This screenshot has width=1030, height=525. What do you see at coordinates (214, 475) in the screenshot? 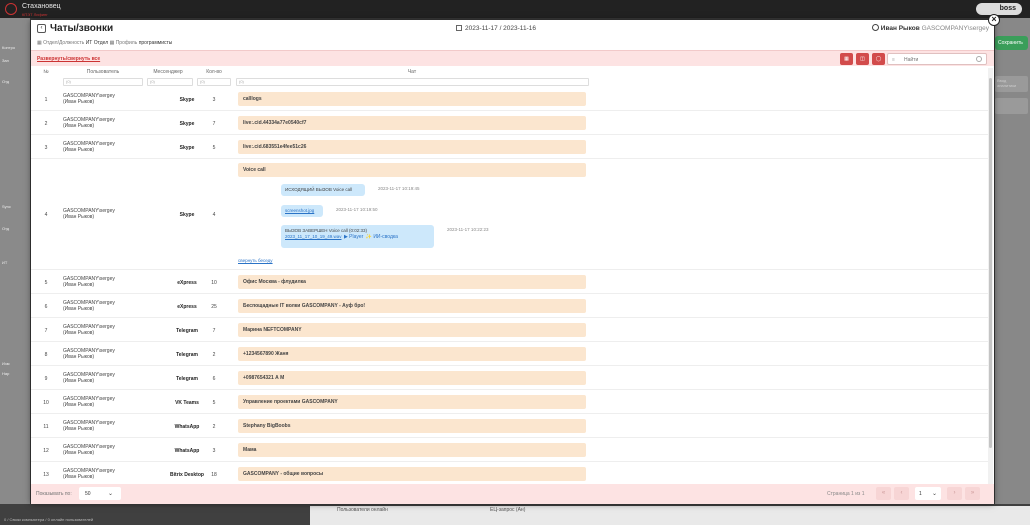
I see `cell-count: 18` at bounding box center [214, 475].